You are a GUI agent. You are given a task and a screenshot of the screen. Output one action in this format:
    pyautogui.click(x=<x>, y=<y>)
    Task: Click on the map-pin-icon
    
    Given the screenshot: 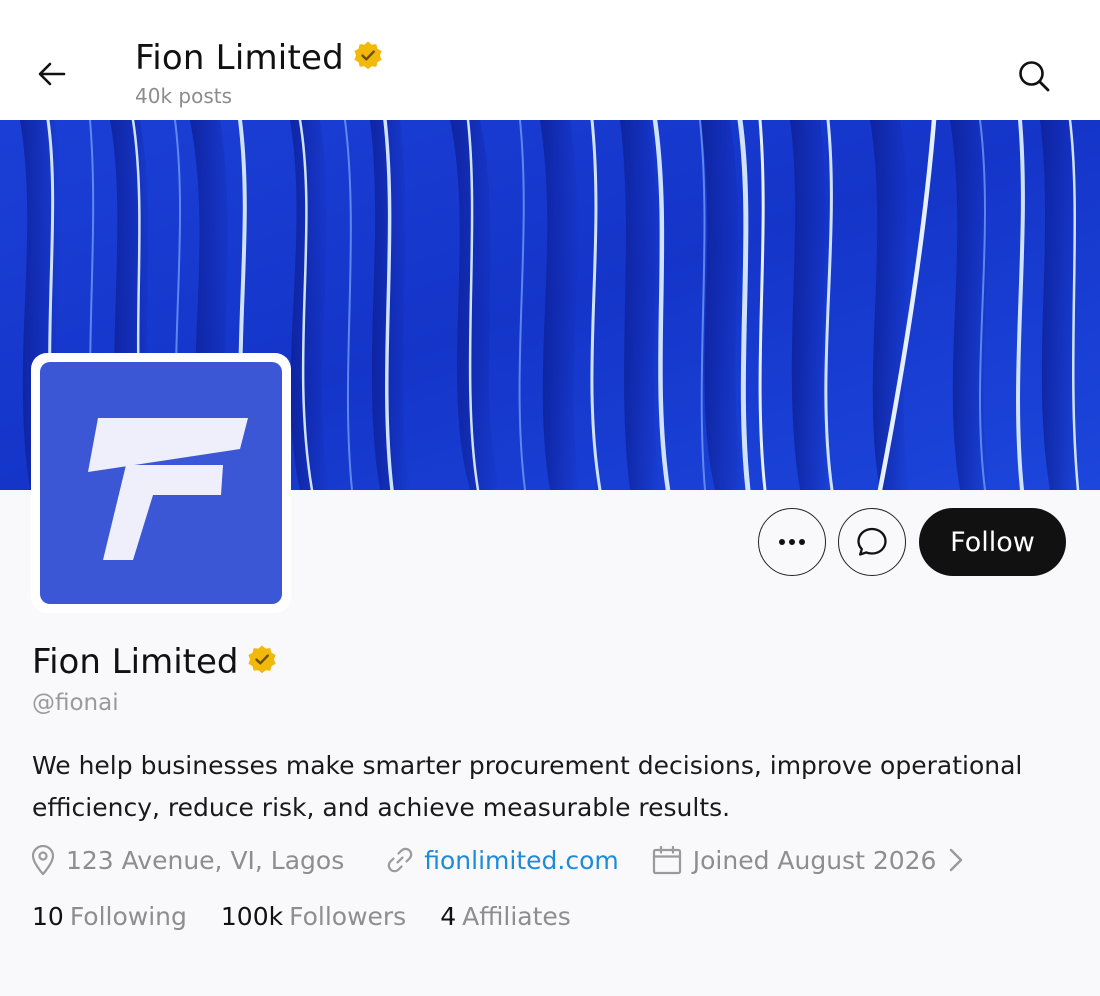 What is the action you would take?
    pyautogui.click(x=43, y=860)
    